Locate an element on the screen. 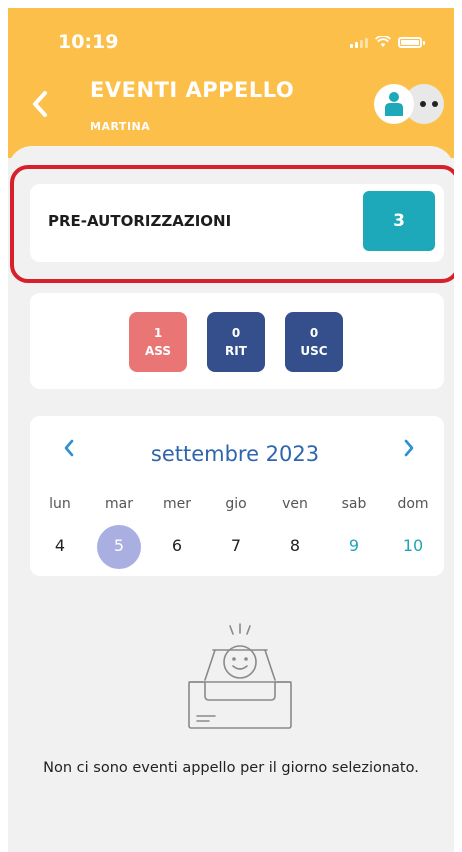  badge-ass-label: ASS is located at coordinates (158, 351).